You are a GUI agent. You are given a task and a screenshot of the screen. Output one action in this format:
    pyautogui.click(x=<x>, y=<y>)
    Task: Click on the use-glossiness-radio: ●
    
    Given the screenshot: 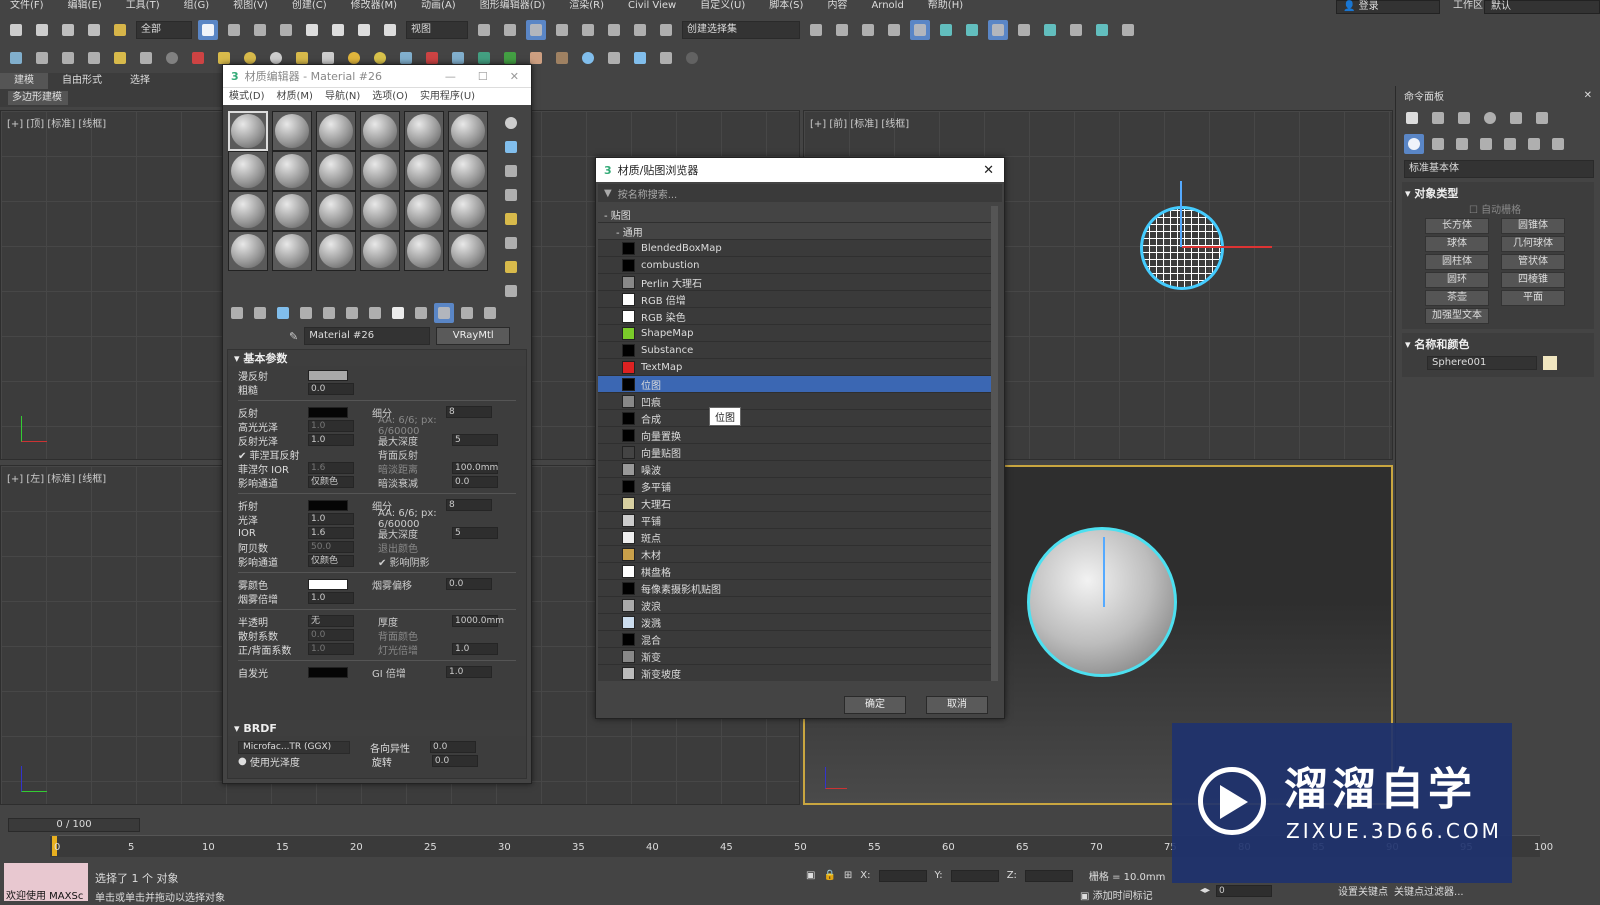 What is the action you would take?
    pyautogui.click(x=244, y=761)
    